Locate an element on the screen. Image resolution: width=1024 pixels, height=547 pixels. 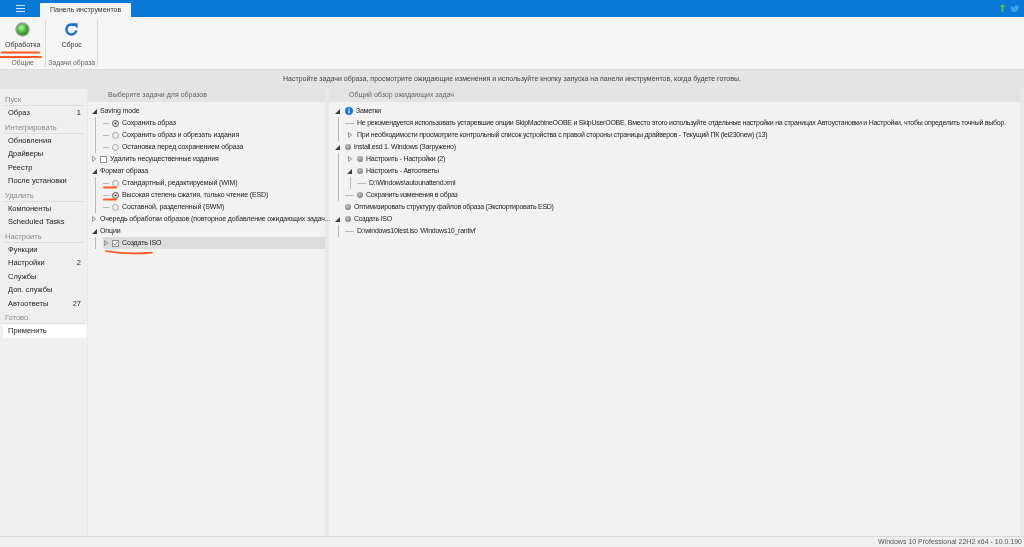
refresh-icon is located at coordinates (72, 29).